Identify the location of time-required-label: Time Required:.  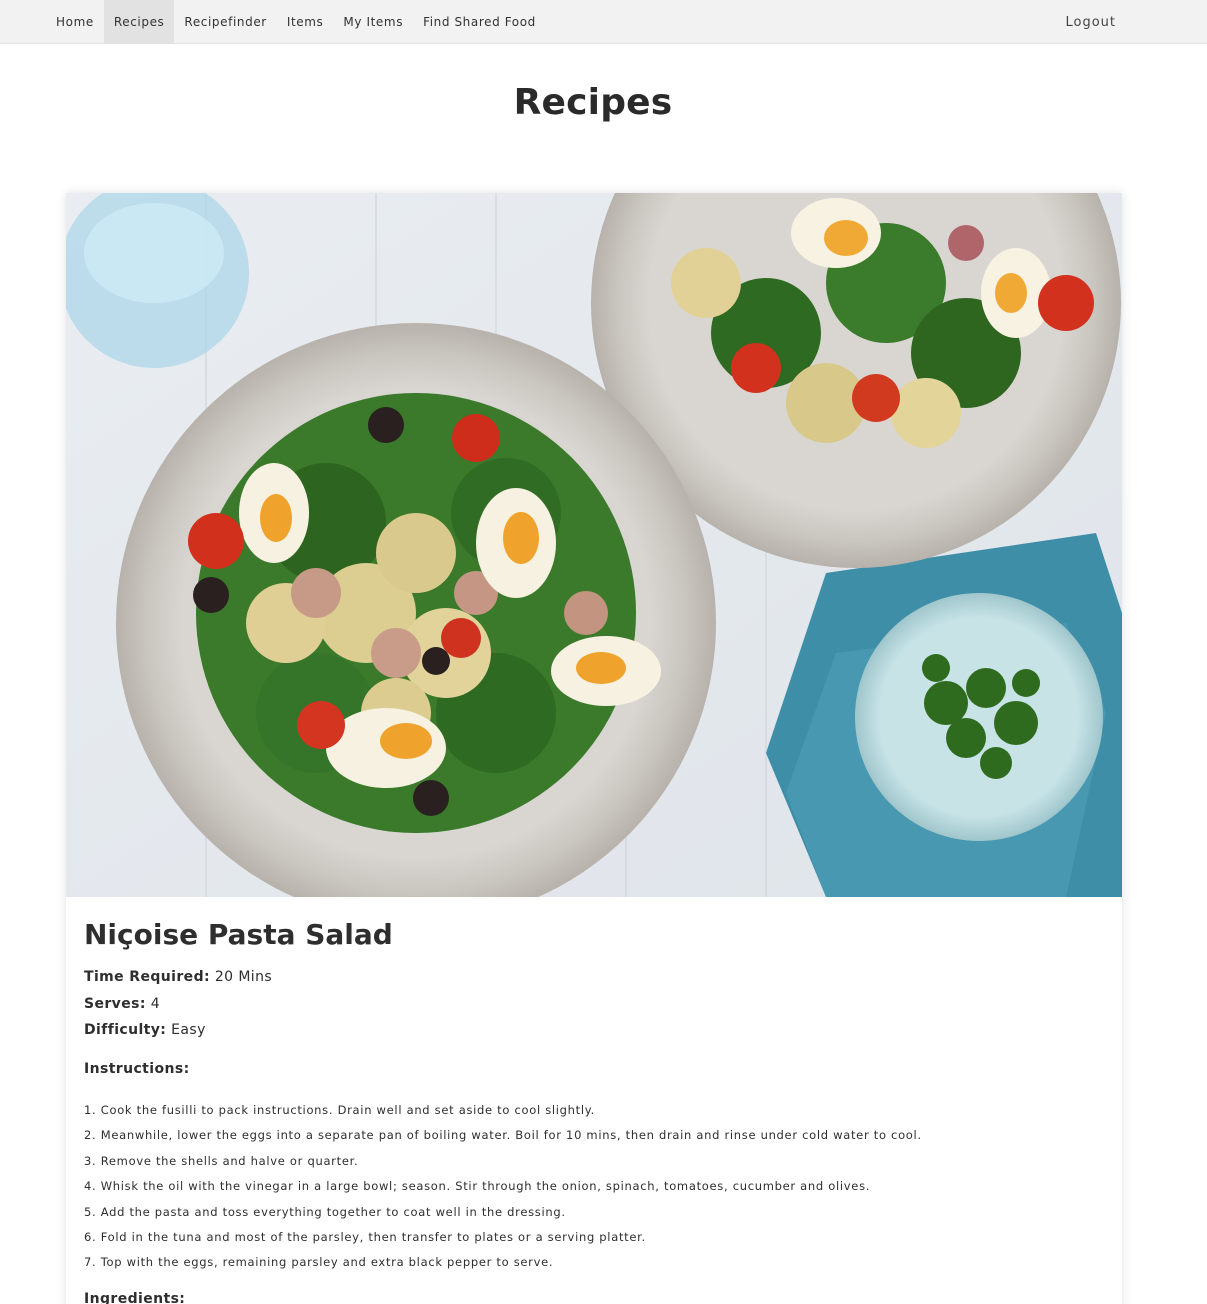
(147, 977).